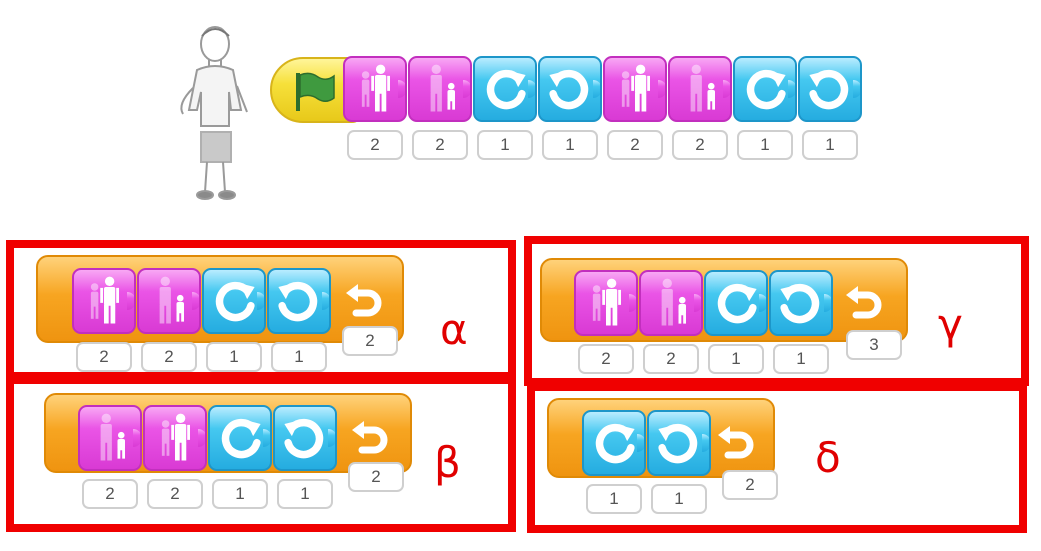 This screenshot has height=551, width=1041. I want to click on option-label-delta: δ, so click(828, 457).